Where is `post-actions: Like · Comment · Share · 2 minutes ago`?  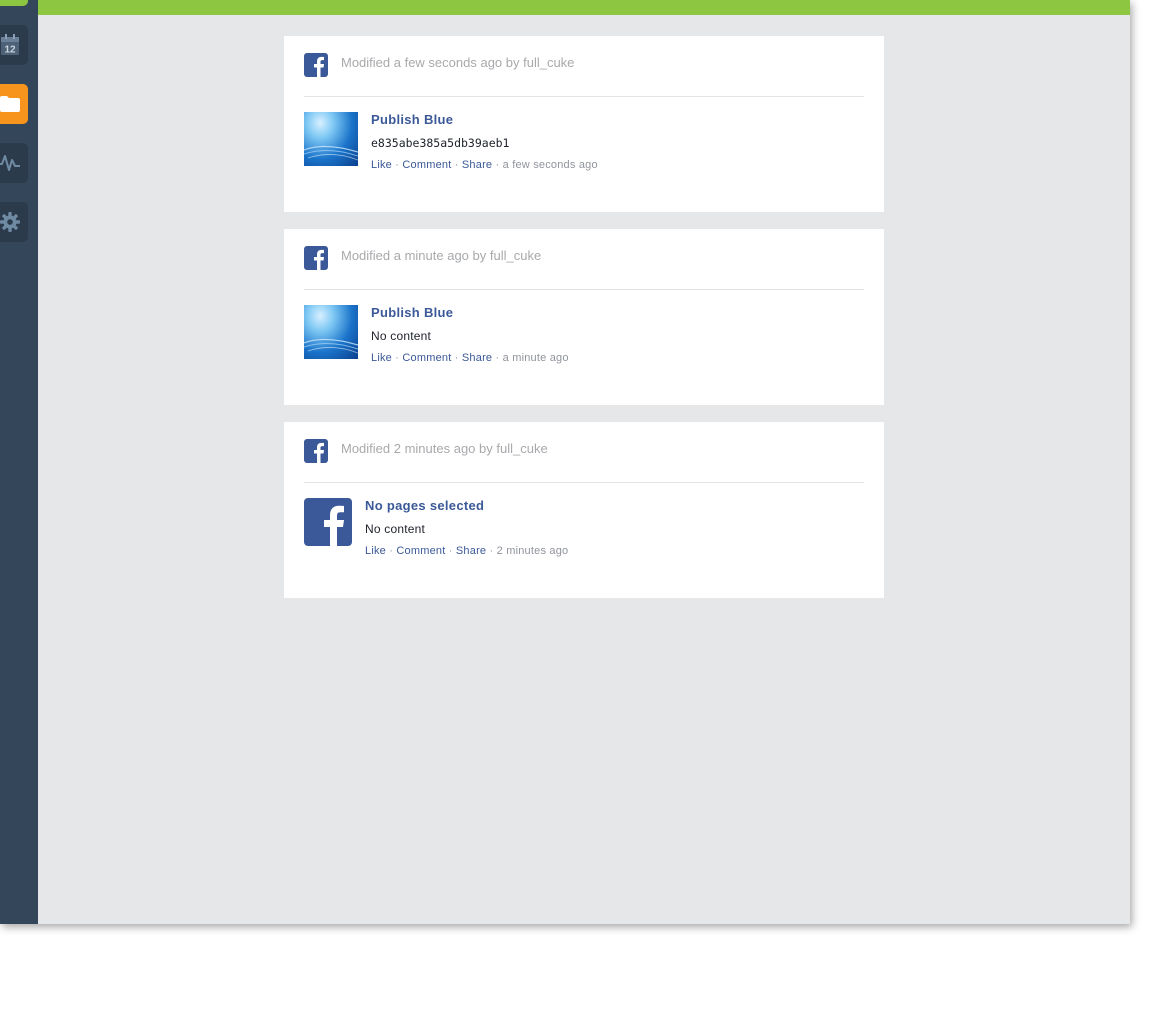
post-actions: Like · Comment · Share · 2 minutes ago is located at coordinates (466, 551).